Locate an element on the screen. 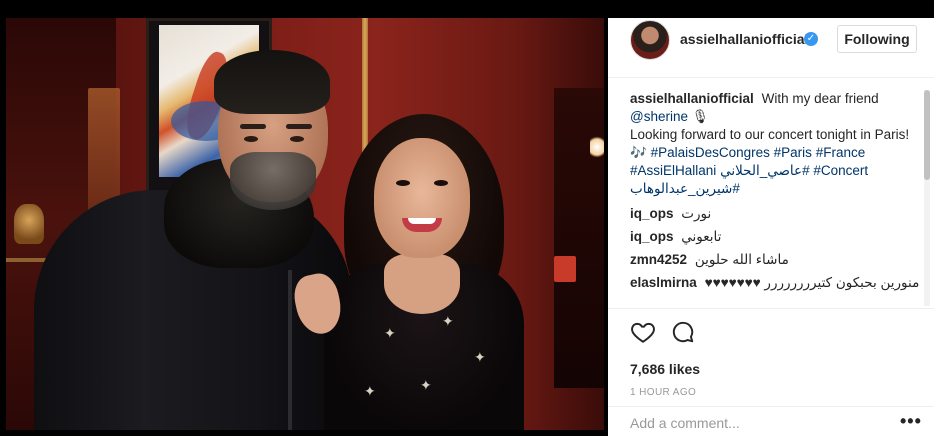  verified-badge-icon: ✓ is located at coordinates (811, 39).